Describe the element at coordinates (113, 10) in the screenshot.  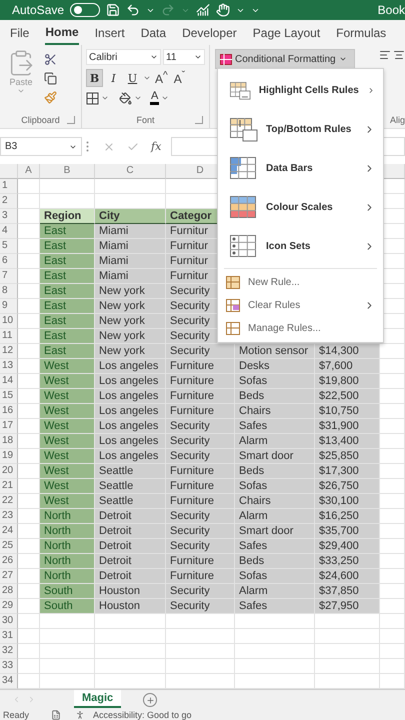
I see `save-icon` at that location.